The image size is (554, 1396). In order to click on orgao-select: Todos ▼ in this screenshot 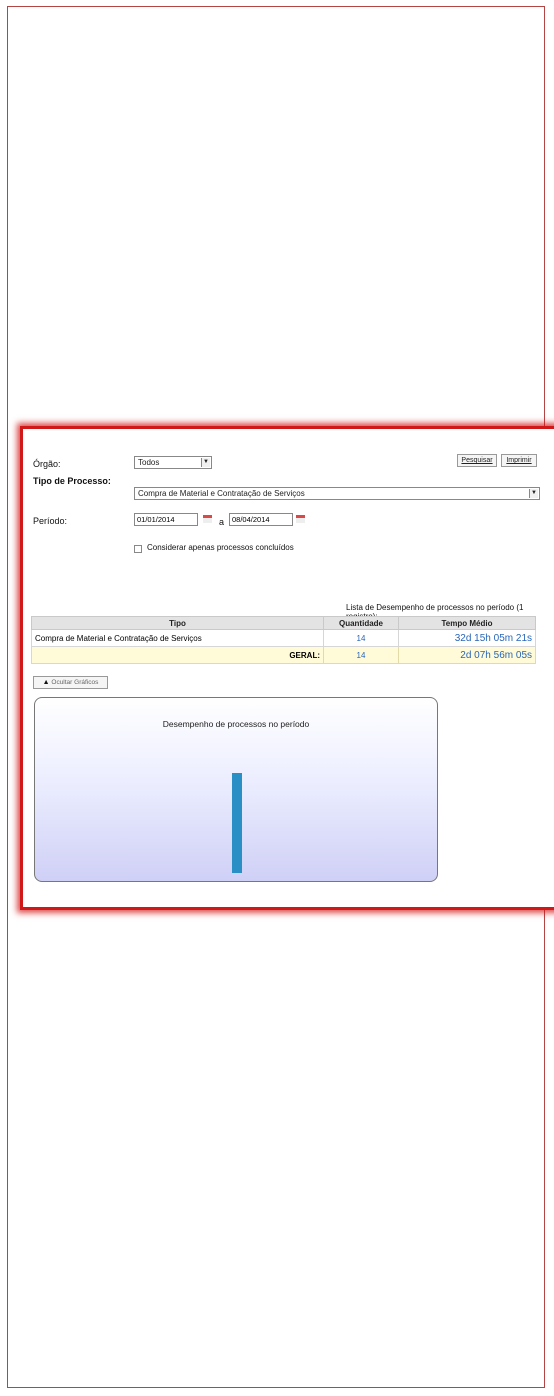, I will do `click(173, 462)`.